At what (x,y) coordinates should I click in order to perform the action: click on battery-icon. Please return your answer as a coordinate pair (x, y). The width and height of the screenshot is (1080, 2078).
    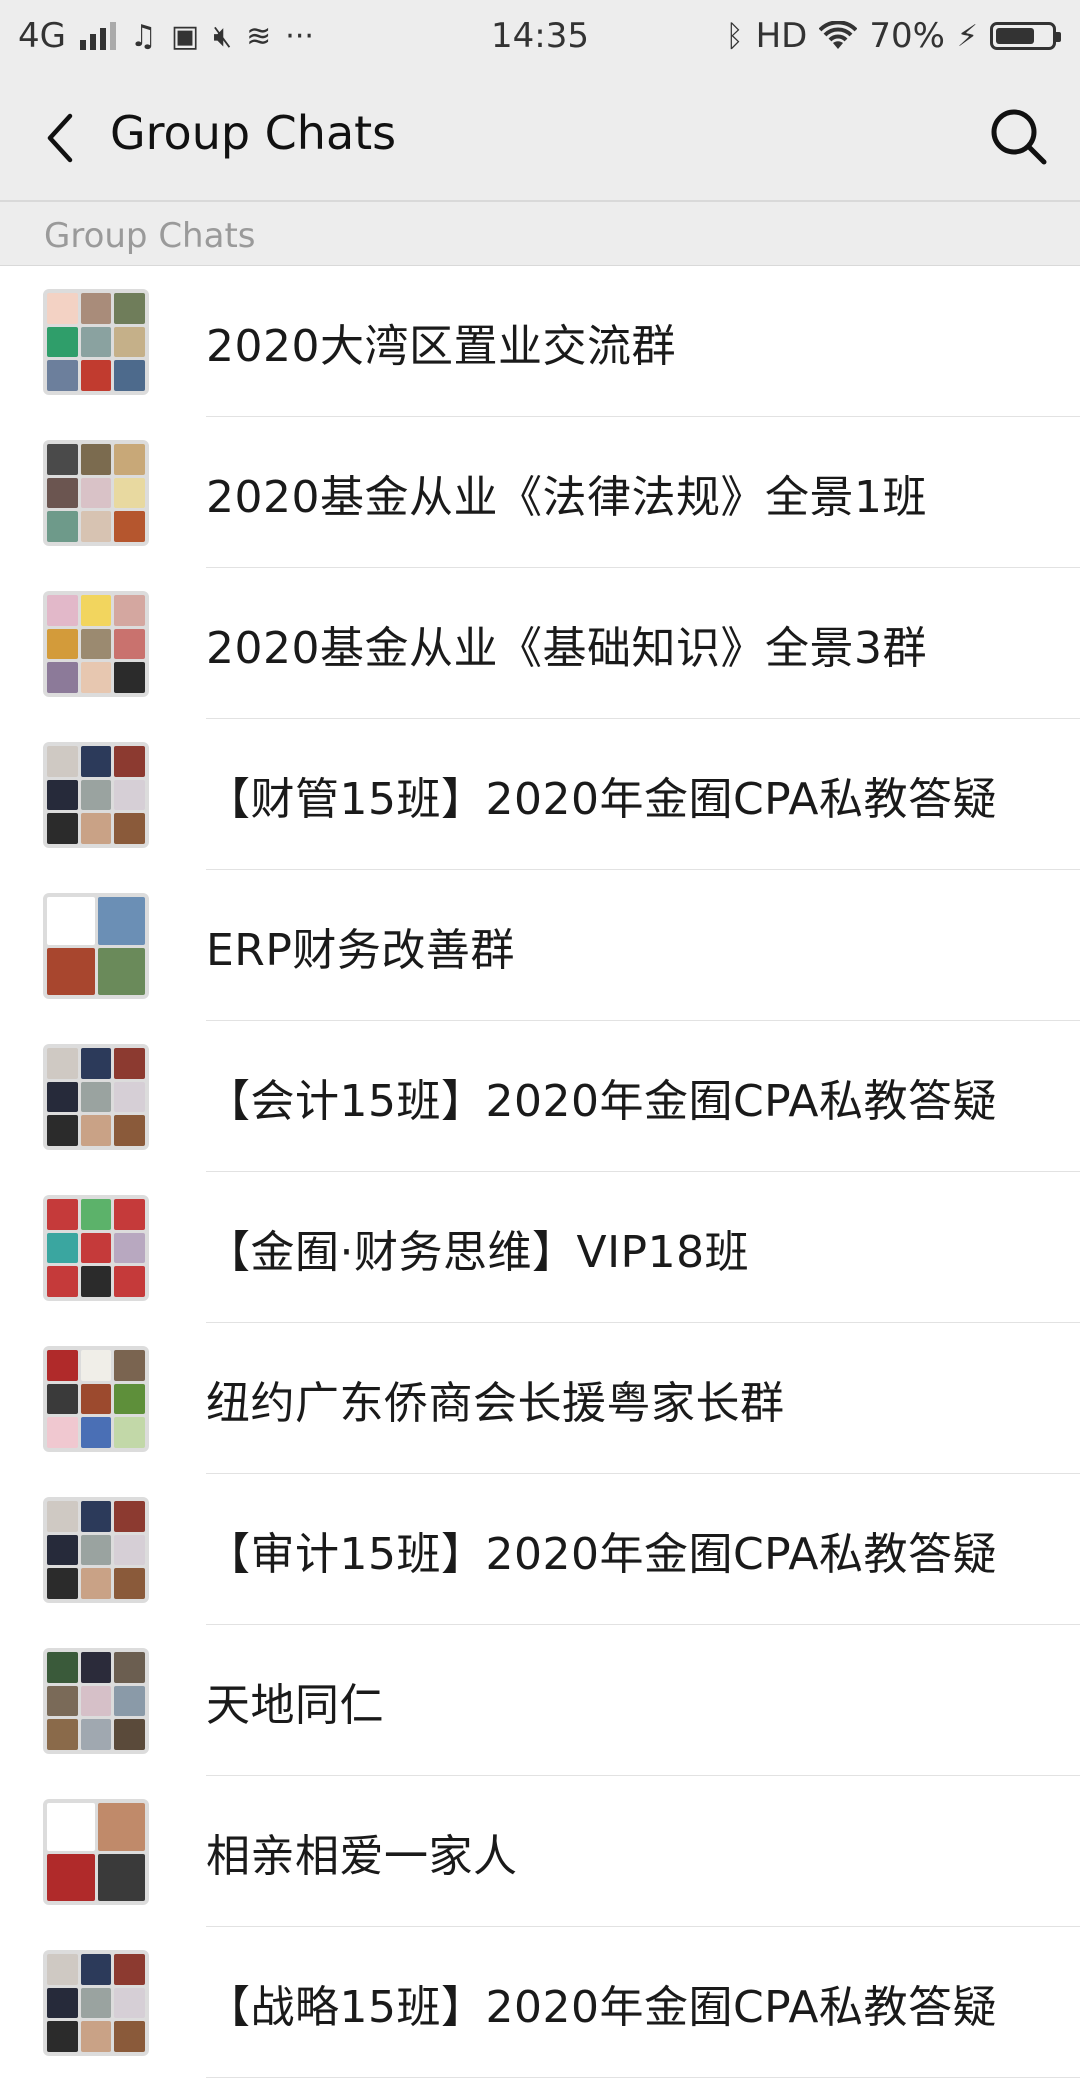
    Looking at the image, I should click on (1025, 36).